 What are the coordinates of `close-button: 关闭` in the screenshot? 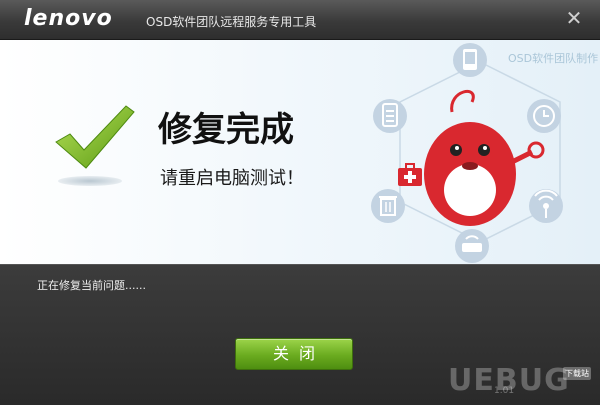 It's located at (294, 354).